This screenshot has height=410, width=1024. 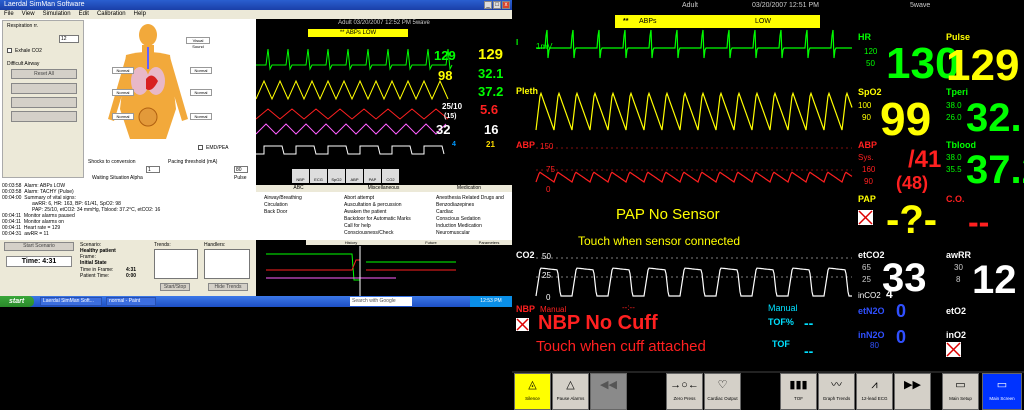 I want to click on tblood-value: 37.2, so click(x=995, y=170).